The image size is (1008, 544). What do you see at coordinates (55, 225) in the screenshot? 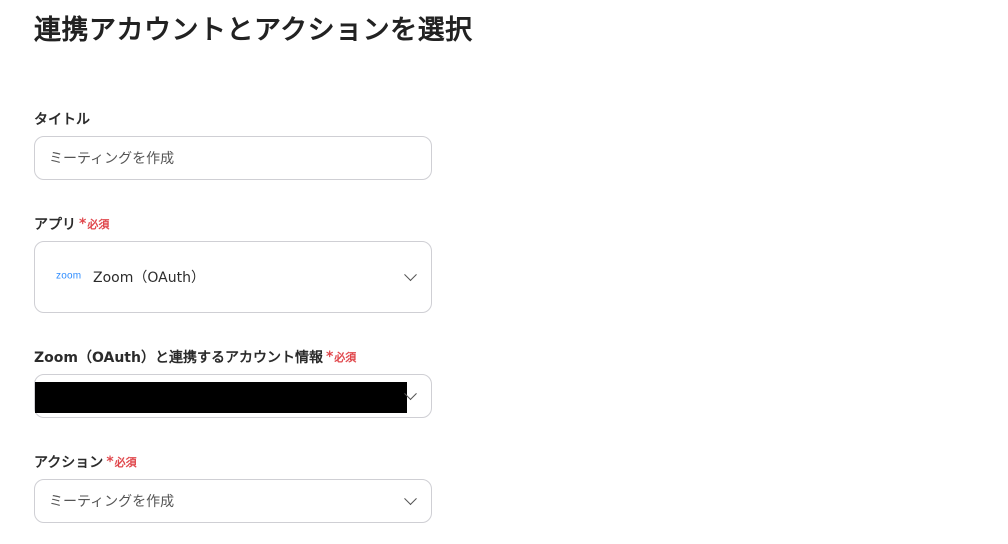
I see `app-label-text: アプリ` at bounding box center [55, 225].